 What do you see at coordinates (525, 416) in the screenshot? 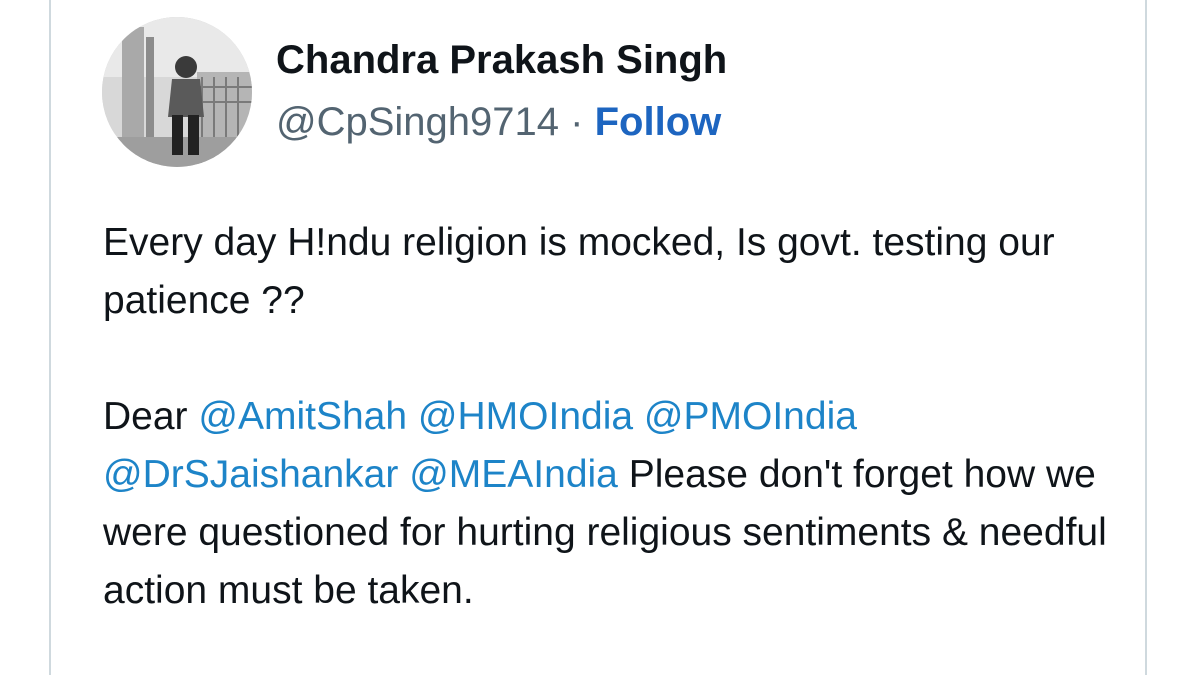
I see `mention-link: @HMOIndia` at bounding box center [525, 416].